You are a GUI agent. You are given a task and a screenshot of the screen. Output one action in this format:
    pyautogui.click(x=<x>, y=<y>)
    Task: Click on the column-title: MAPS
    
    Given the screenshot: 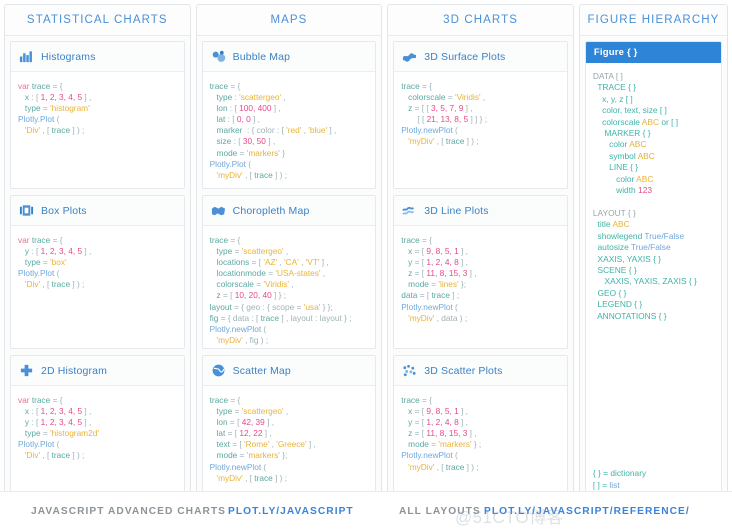 What is the action you would take?
    pyautogui.click(x=289, y=20)
    